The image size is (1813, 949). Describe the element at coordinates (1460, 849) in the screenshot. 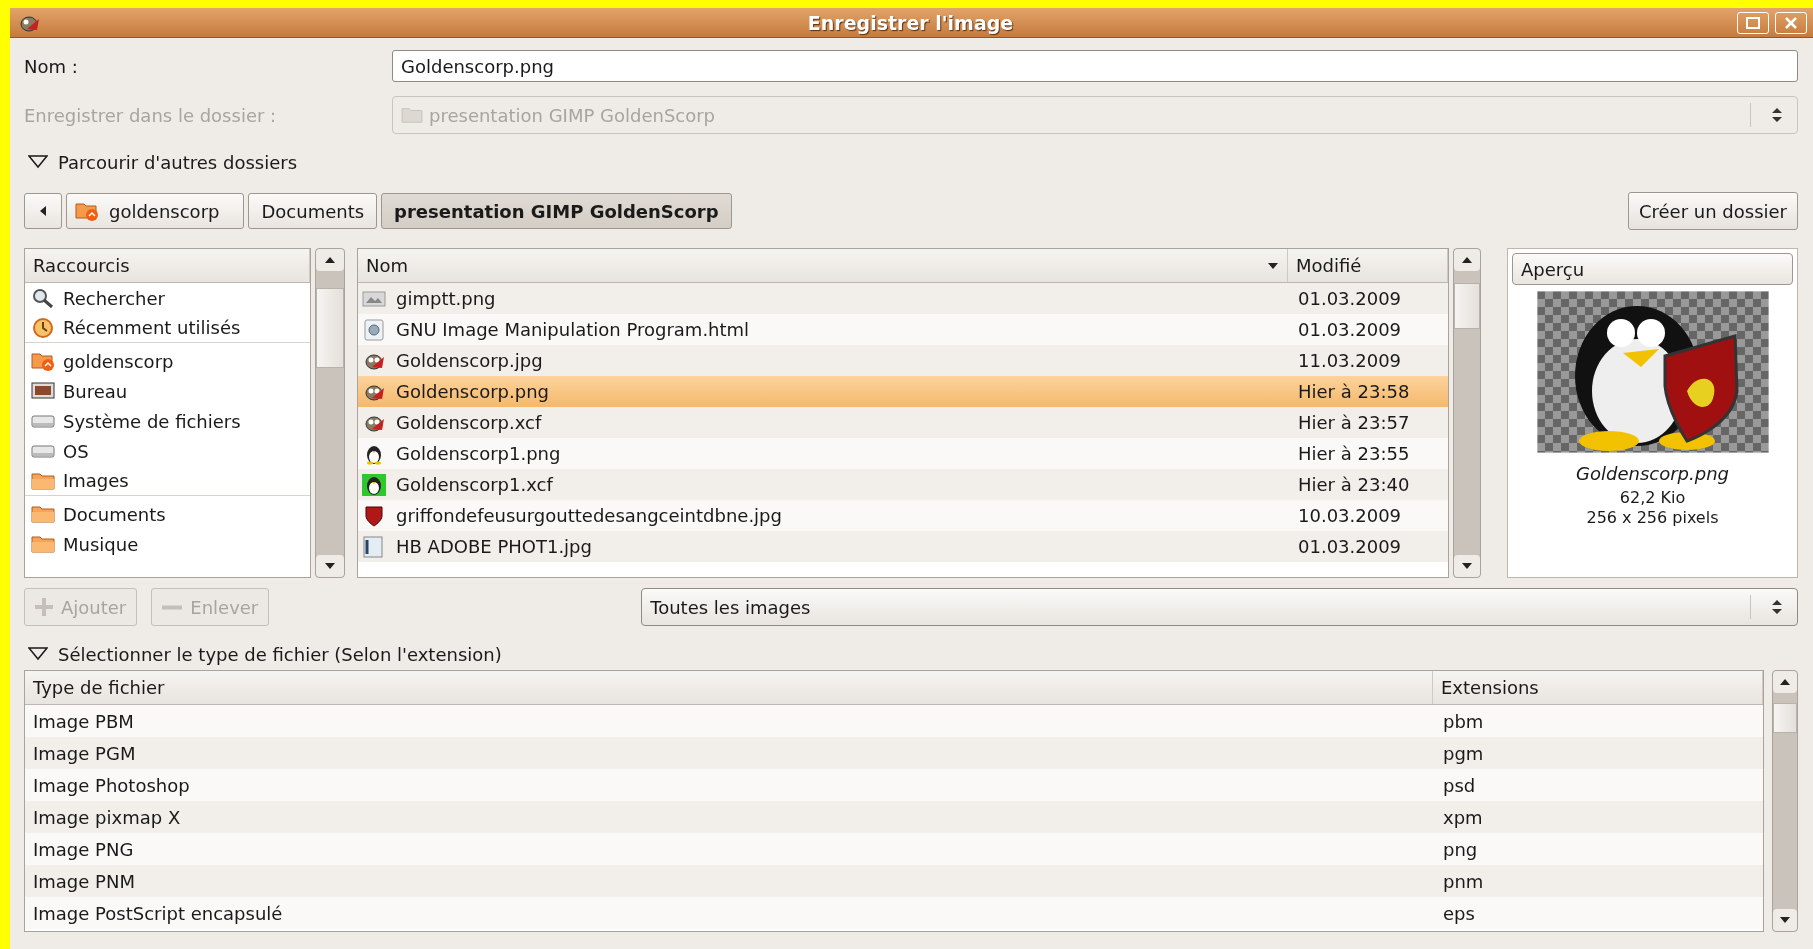

I see `file-extension: png` at that location.